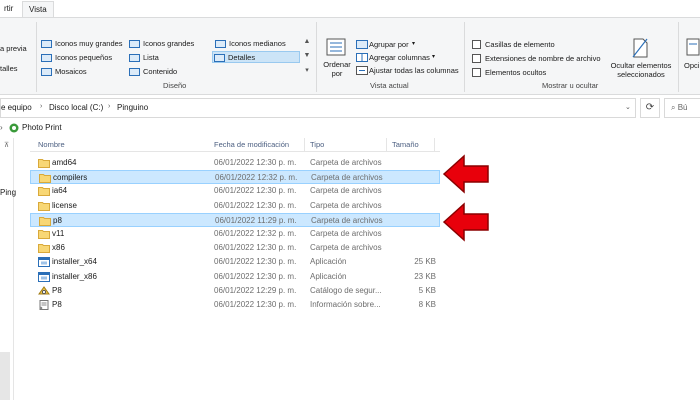  I want to click on file-name: ia64, so click(60, 191).